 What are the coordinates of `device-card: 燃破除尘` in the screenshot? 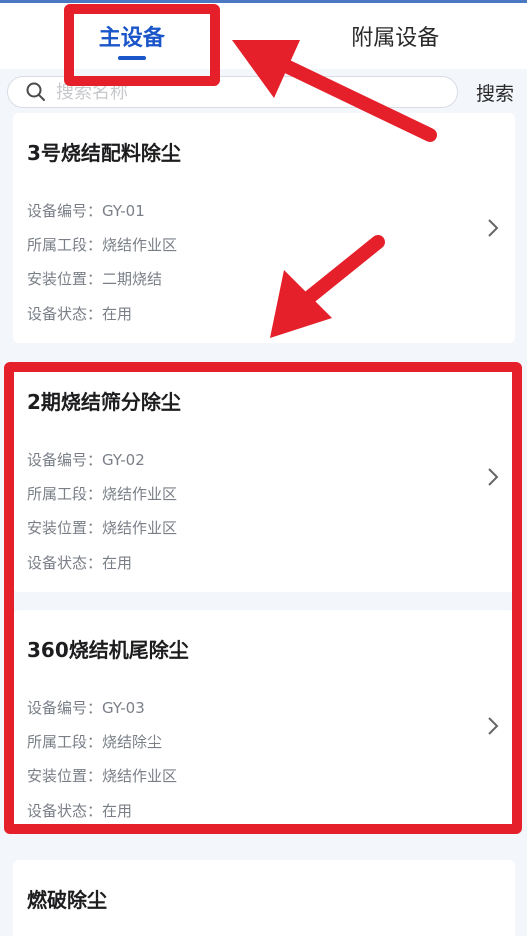 It's located at (264, 898).